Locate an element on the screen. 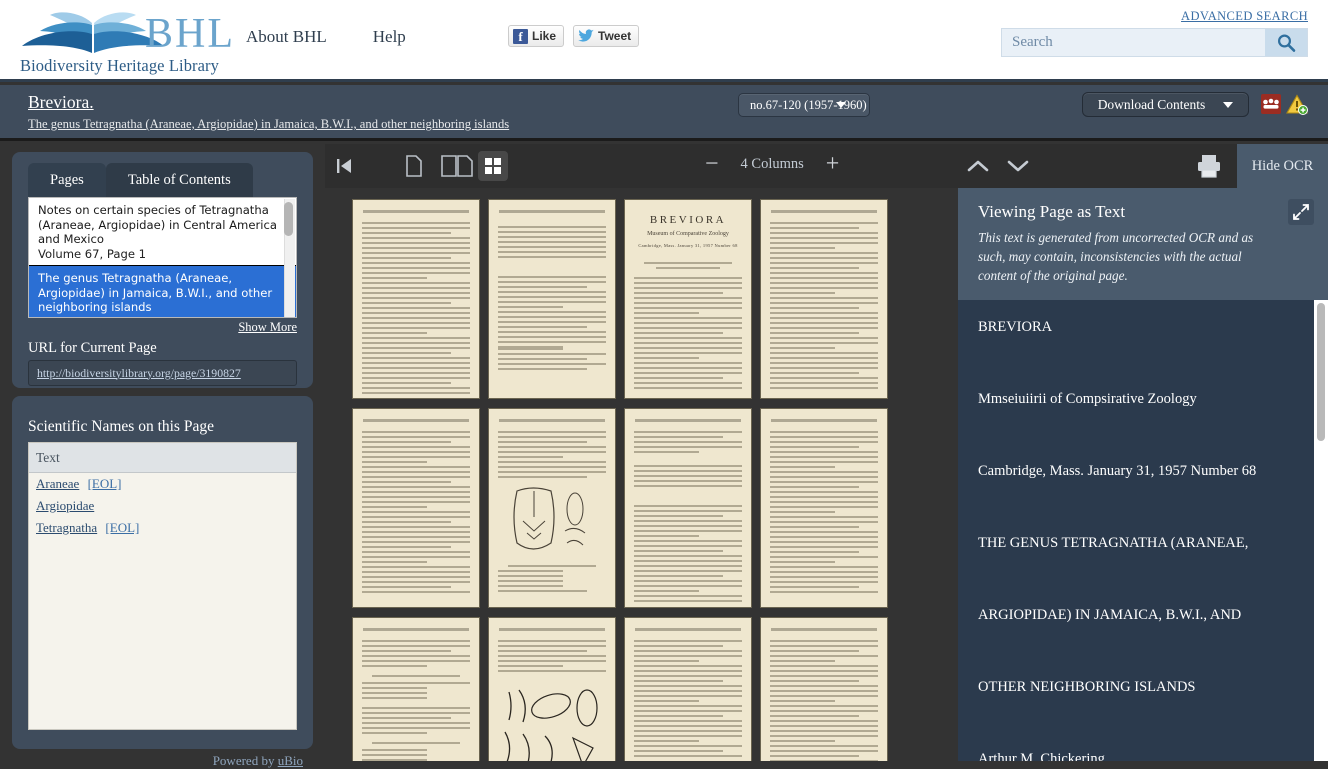 The height and width of the screenshot is (769, 1328). ocr-line: Mmseiuiirii of Compsirative Zoology is located at coordinates (1087, 399).